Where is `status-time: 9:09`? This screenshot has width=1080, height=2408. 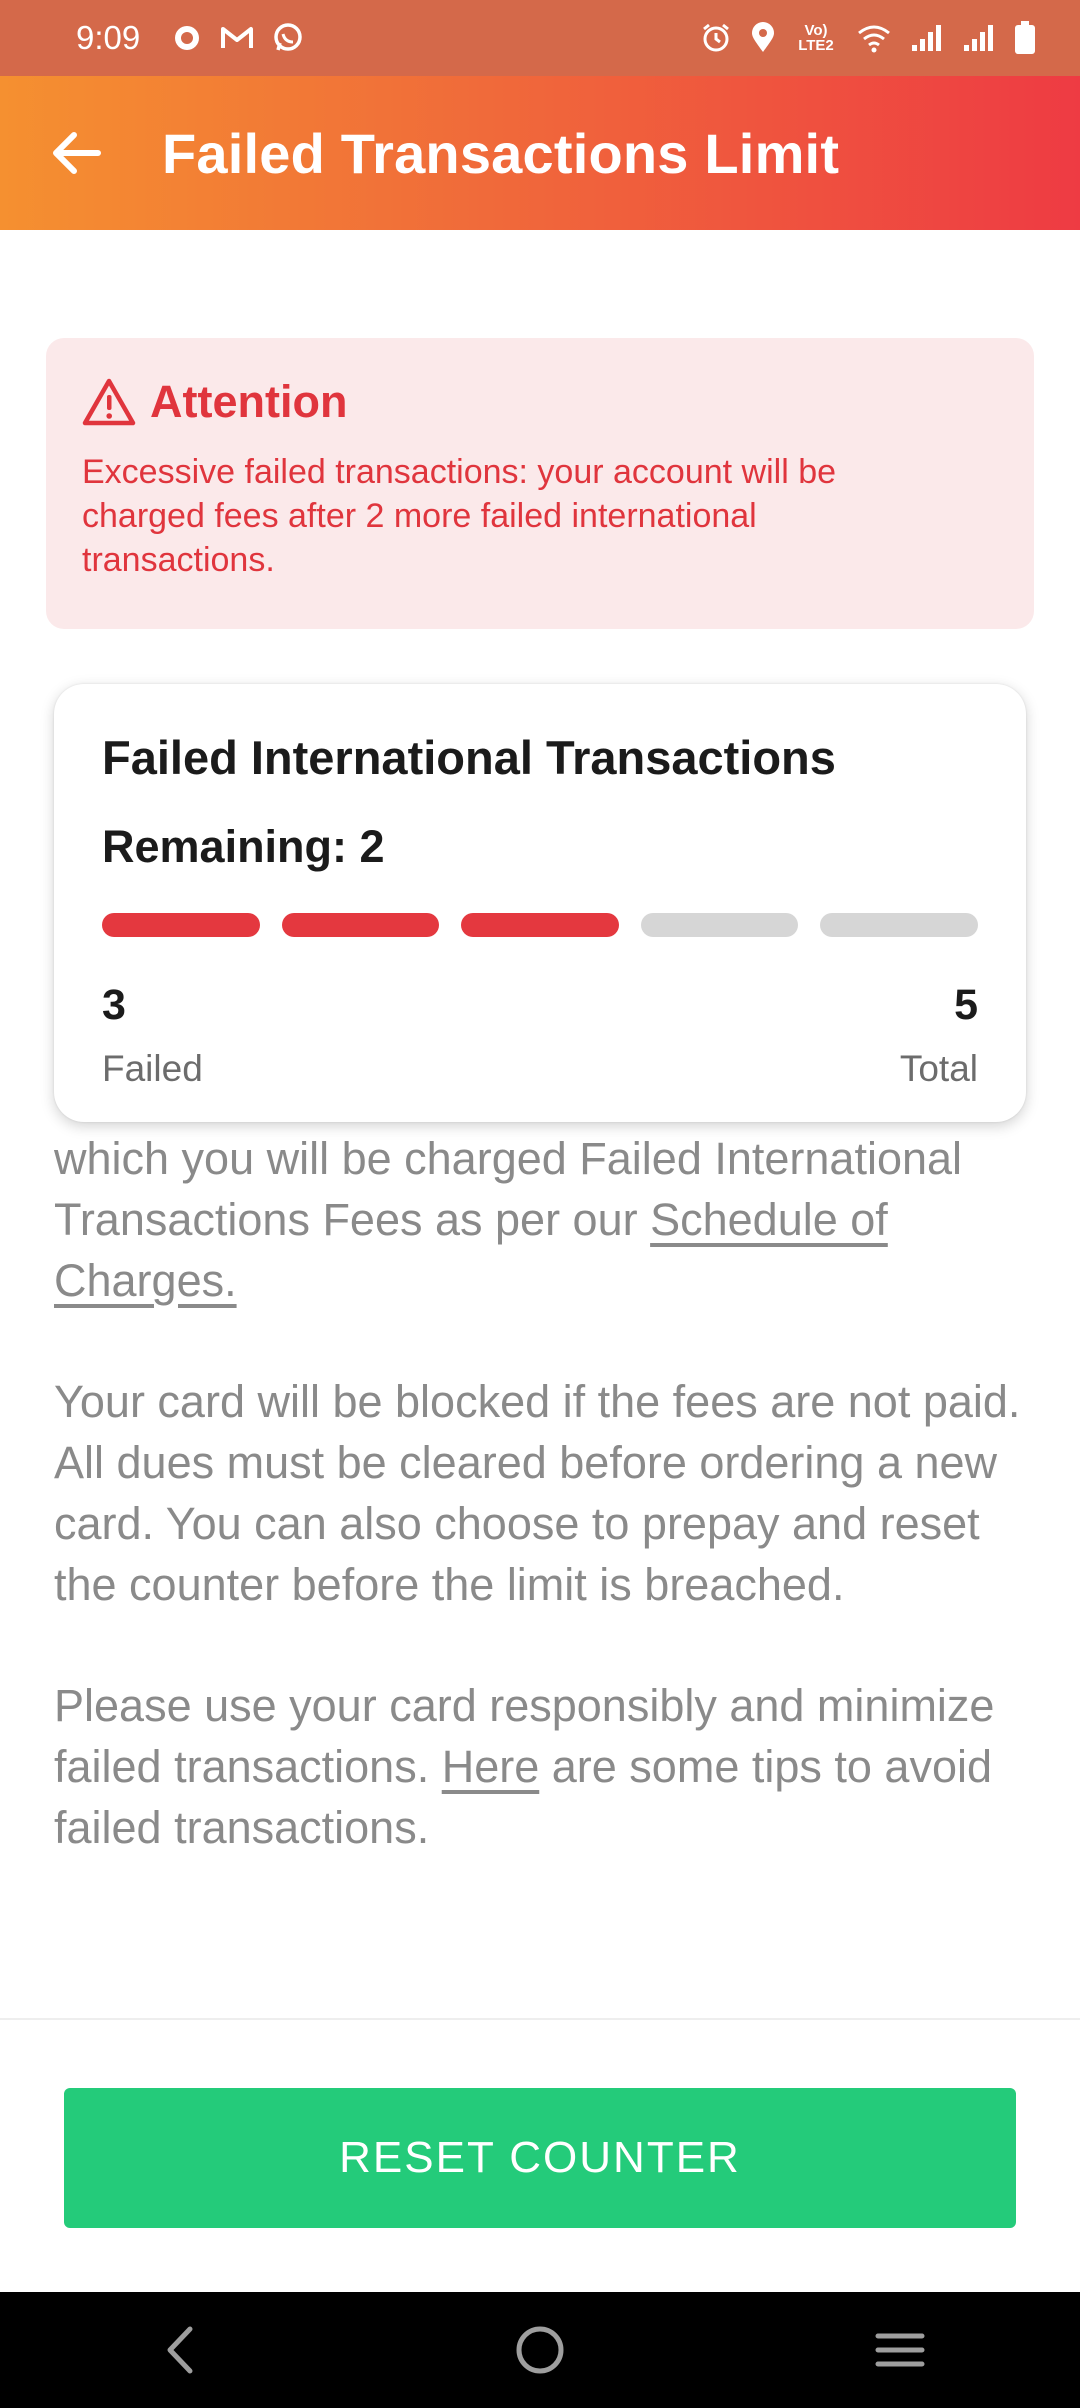 status-time: 9:09 is located at coordinates (108, 37).